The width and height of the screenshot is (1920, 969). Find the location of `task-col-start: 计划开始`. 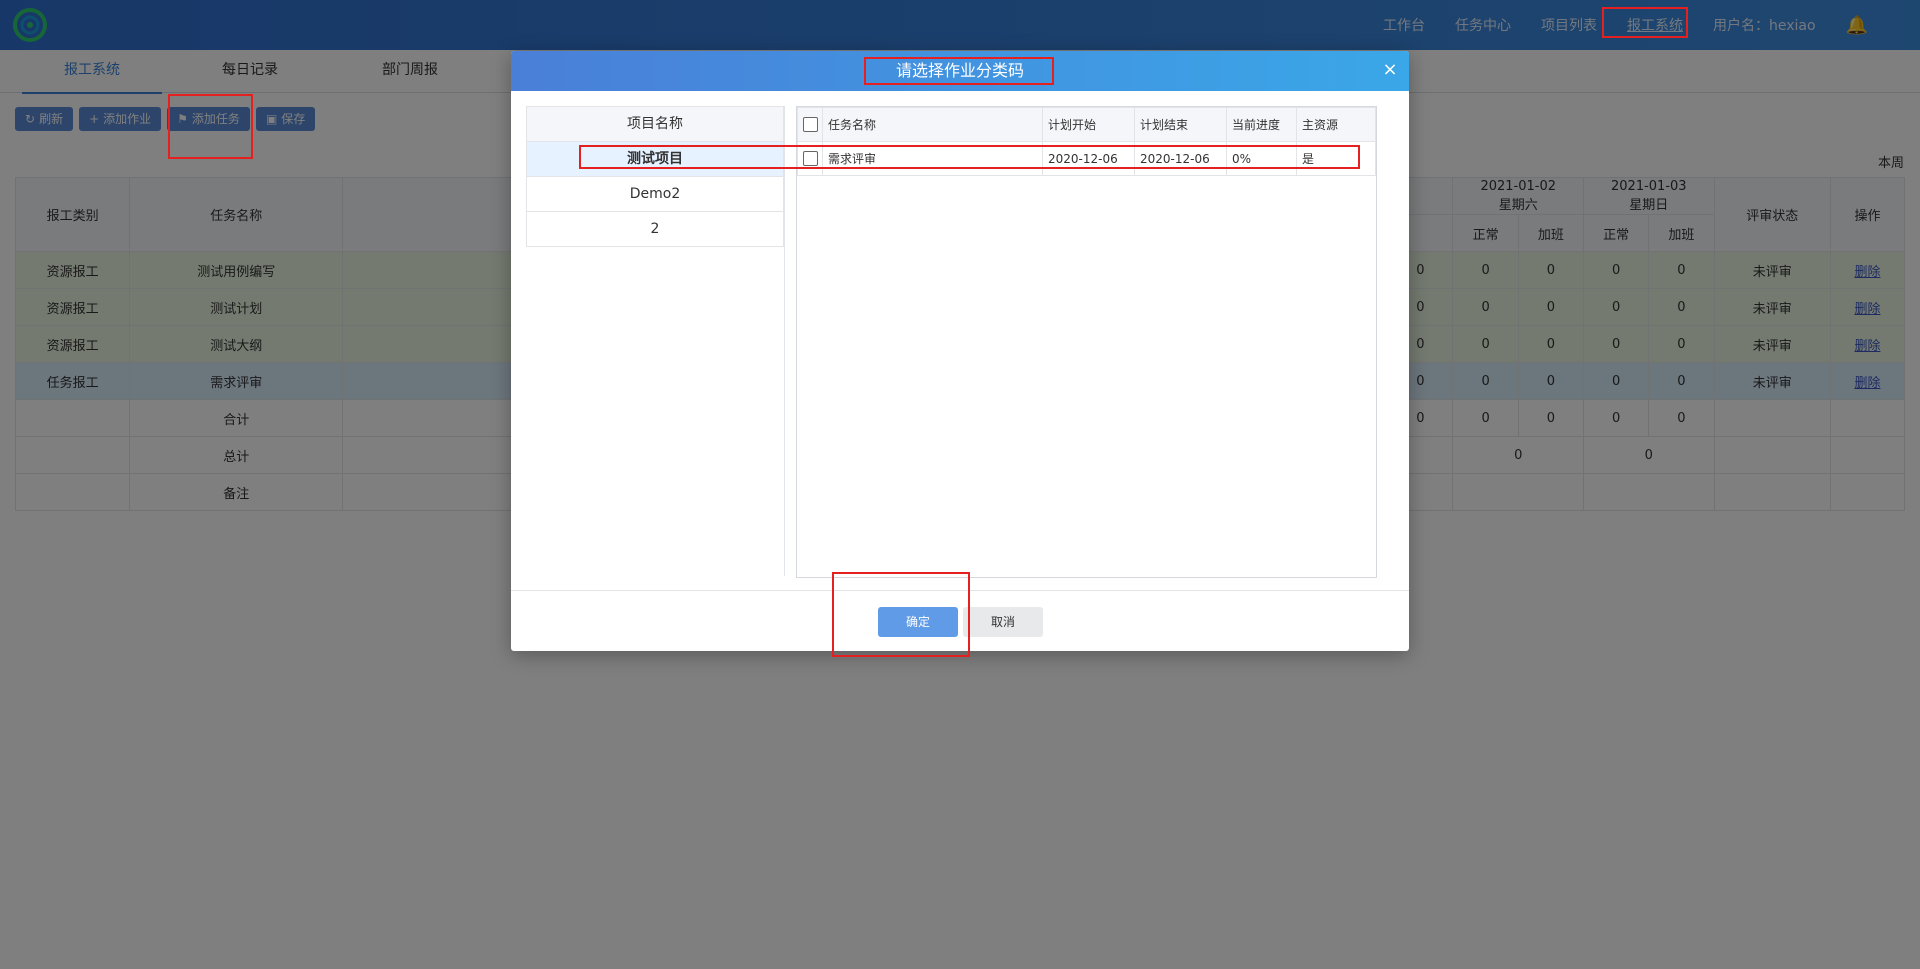

task-col-start: 计划开始 is located at coordinates (1088, 124).